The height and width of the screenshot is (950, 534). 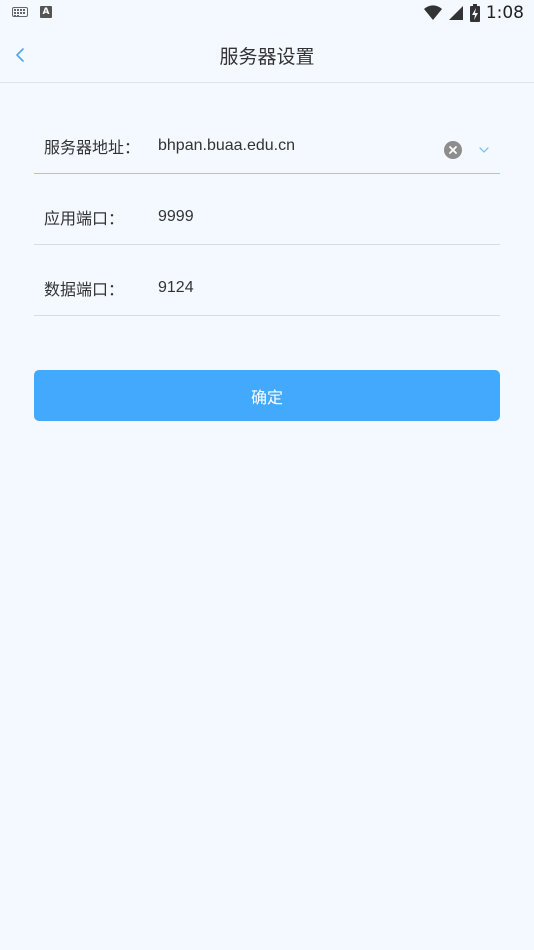 I want to click on page-title: 服务器设置, so click(x=267, y=57).